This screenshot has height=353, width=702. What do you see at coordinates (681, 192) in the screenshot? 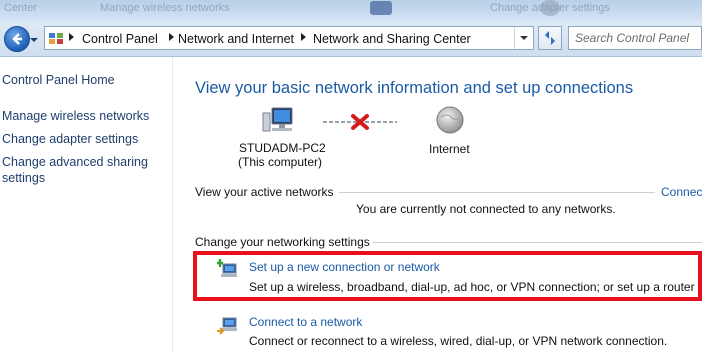
I see `connect-or-disconnect-link: Connec` at bounding box center [681, 192].